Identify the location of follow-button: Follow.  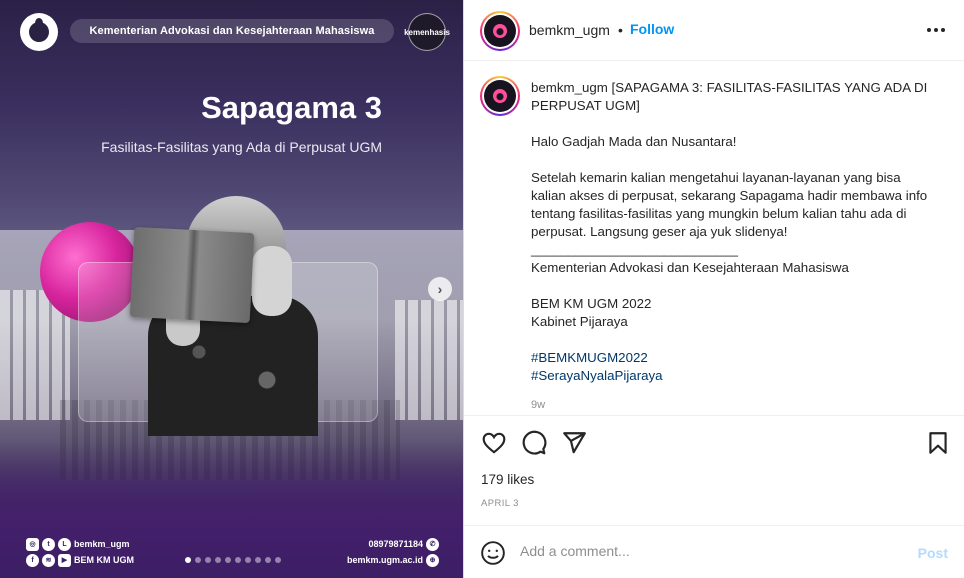
(652, 29).